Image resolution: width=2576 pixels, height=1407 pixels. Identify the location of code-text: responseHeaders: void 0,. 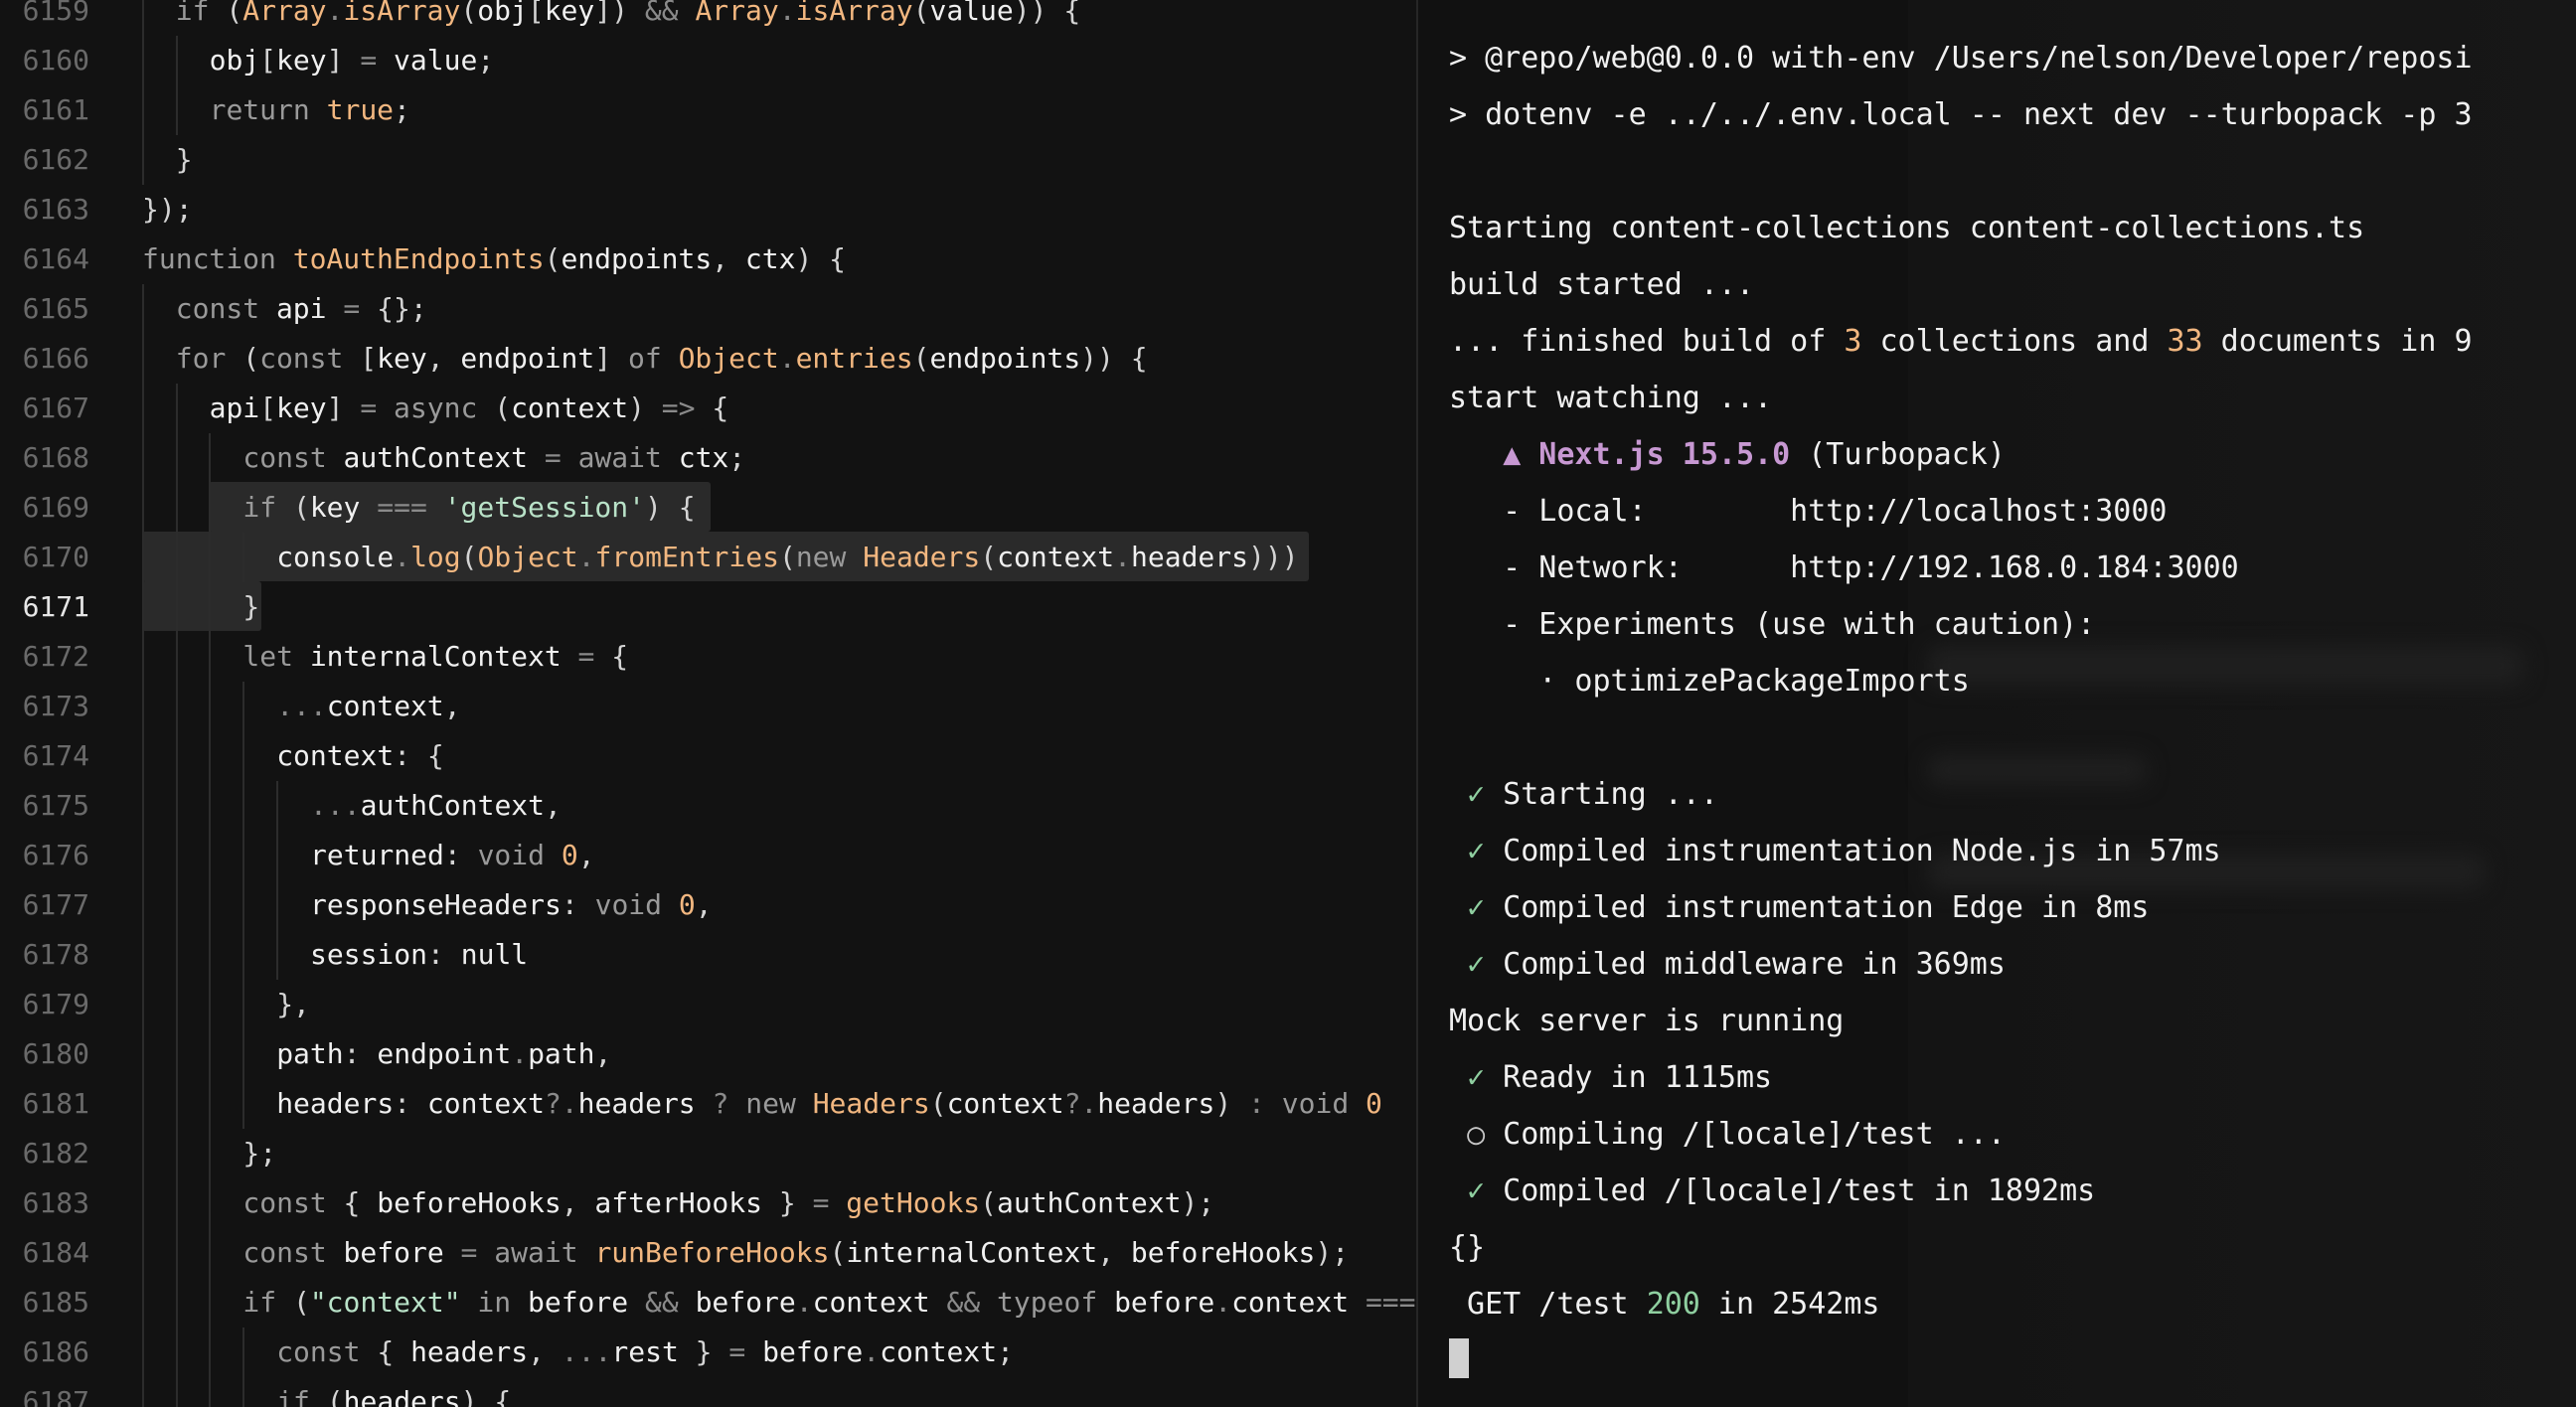
(511, 905).